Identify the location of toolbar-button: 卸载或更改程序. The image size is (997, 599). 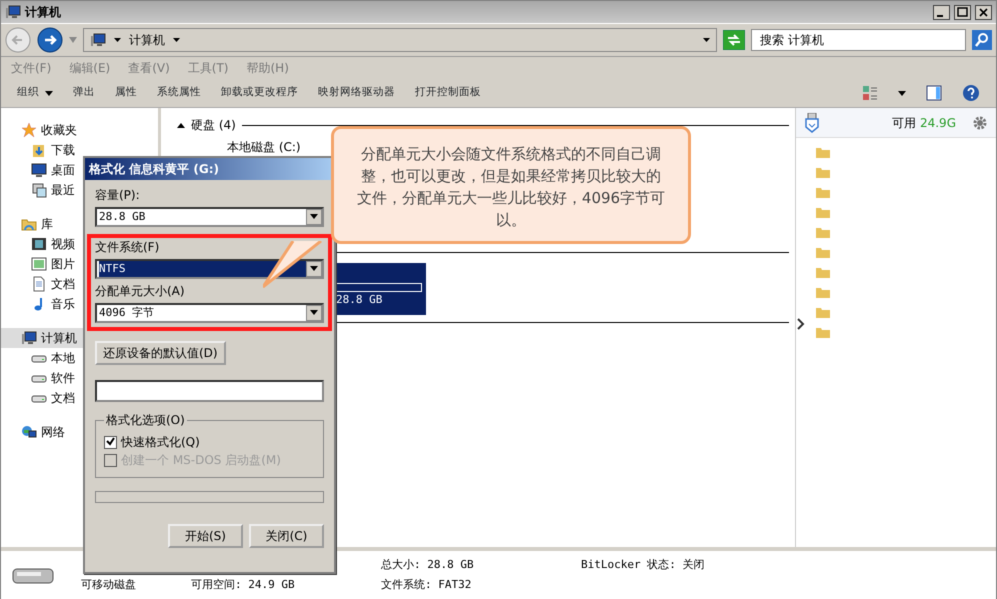
(259, 93).